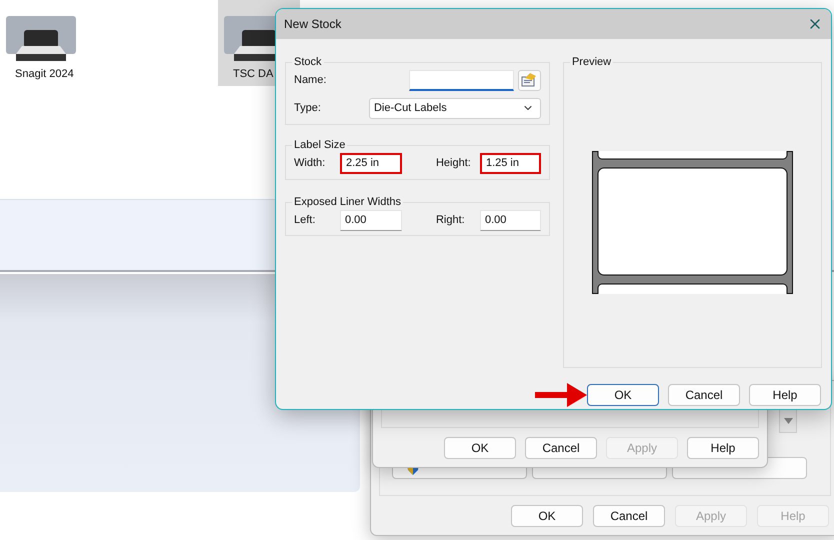  I want to click on name-field, so click(461, 80).